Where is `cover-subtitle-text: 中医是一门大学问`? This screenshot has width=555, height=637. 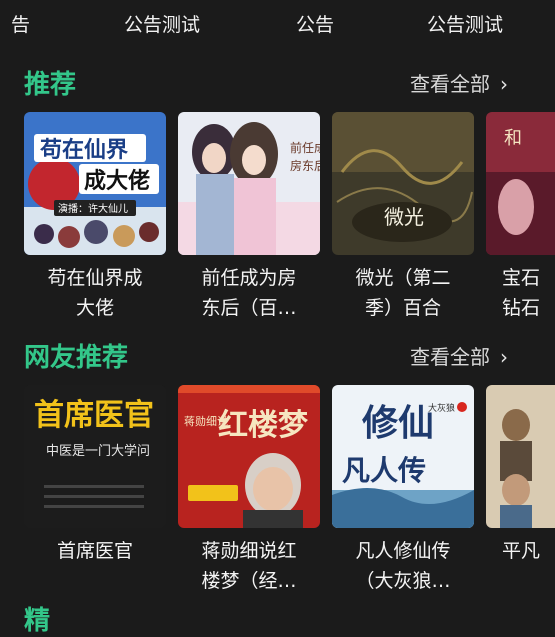 cover-subtitle-text: 中医是一门大学问 is located at coordinates (98, 451).